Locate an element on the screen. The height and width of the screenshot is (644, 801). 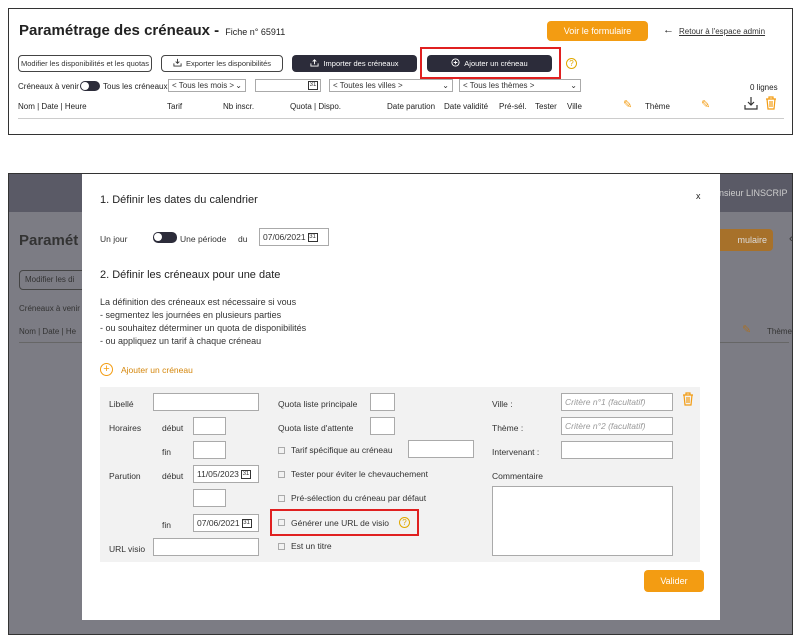
col-ville: Ville is located at coordinates (574, 106).